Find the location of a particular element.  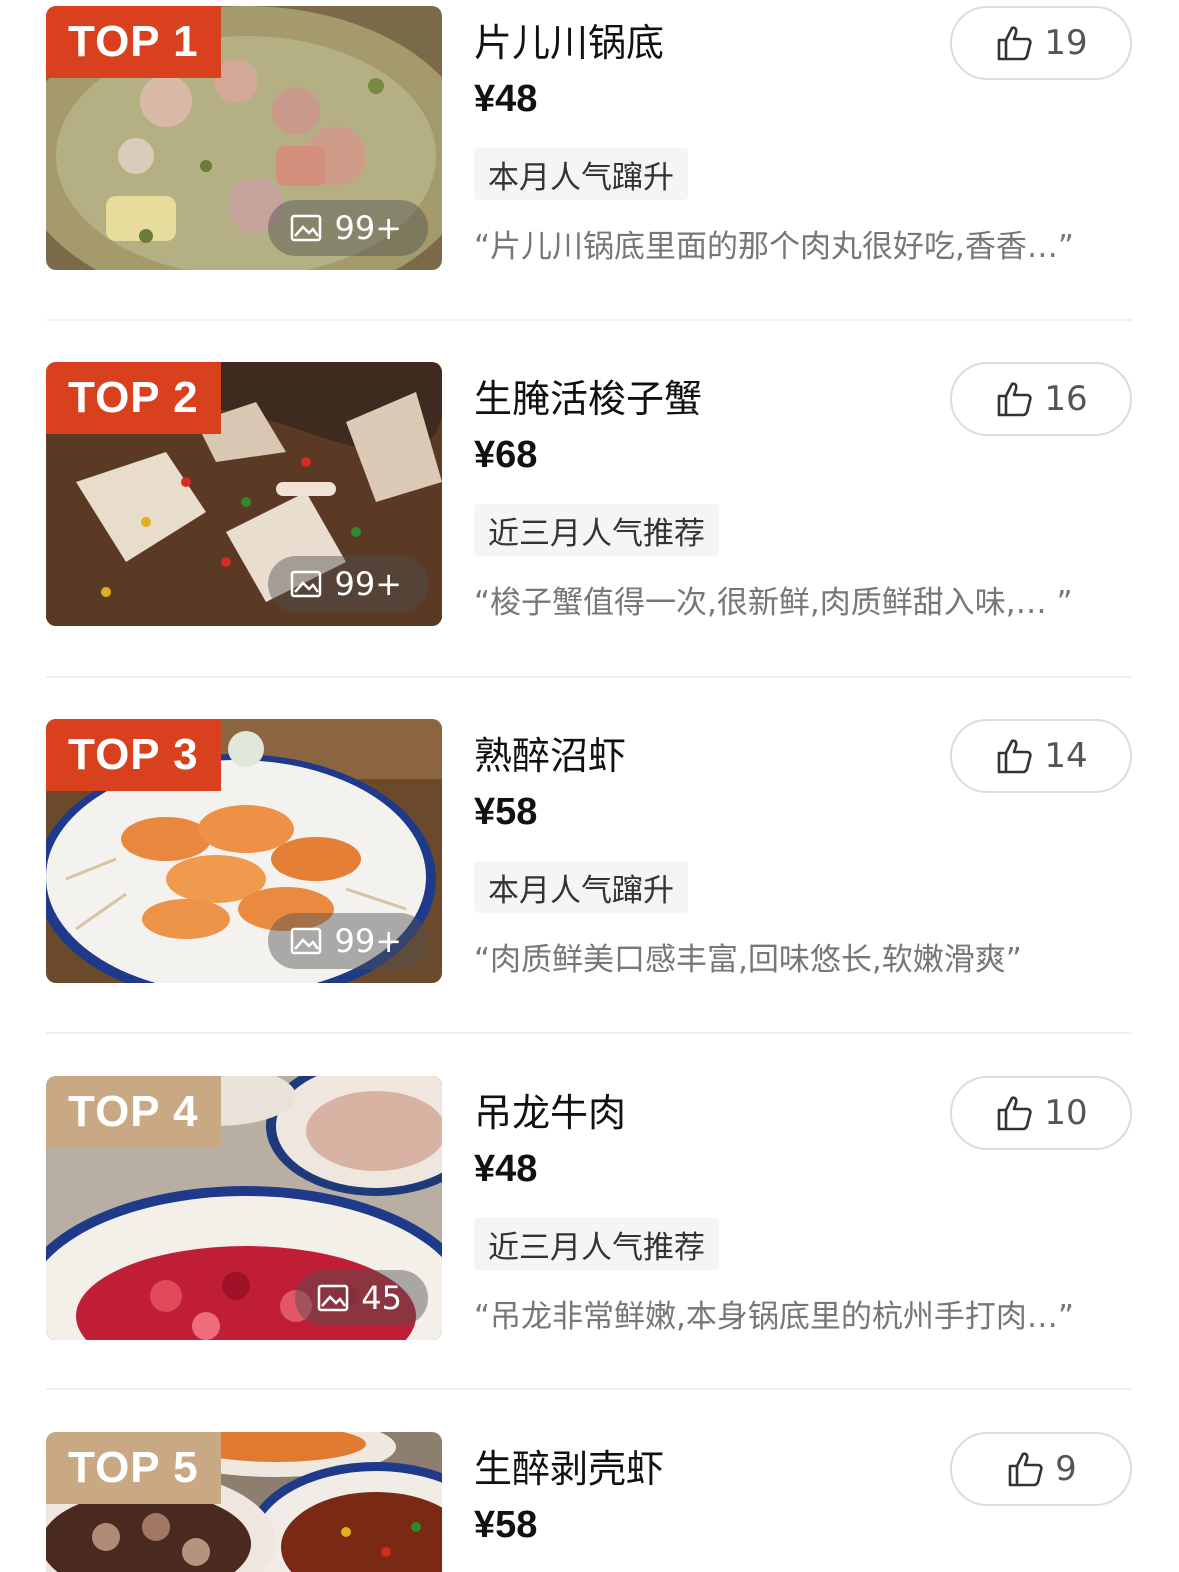

rank-badge: TOP 3 is located at coordinates (133, 755).